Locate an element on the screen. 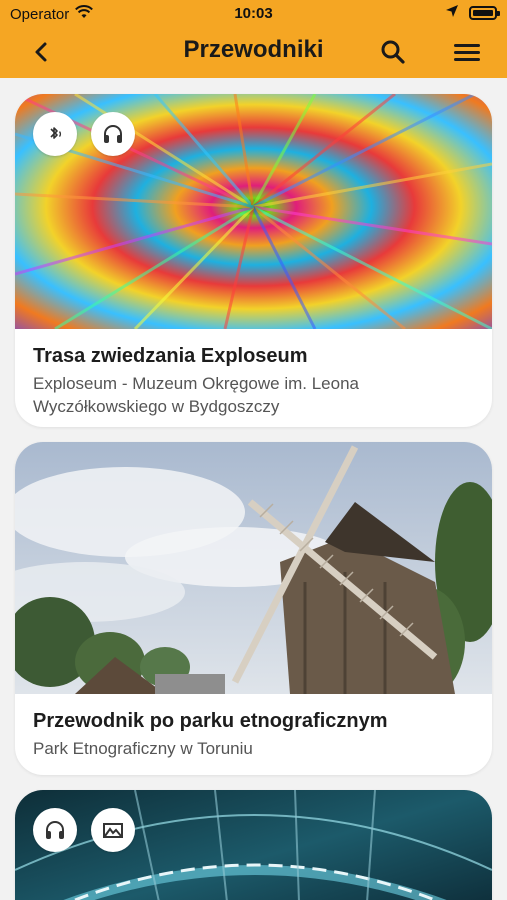 The height and width of the screenshot is (900, 507). bluetooth-beacon-icon is located at coordinates (56, 133).